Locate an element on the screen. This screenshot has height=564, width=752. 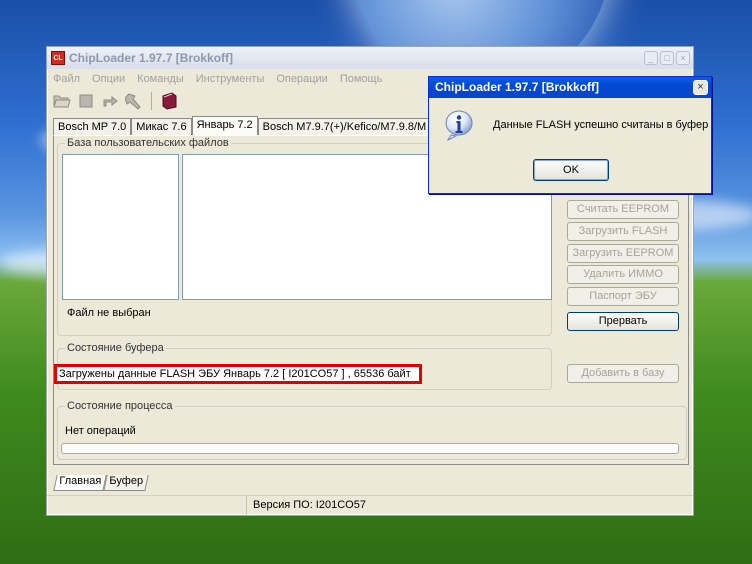
process-status: Нет операций is located at coordinates (100, 431).